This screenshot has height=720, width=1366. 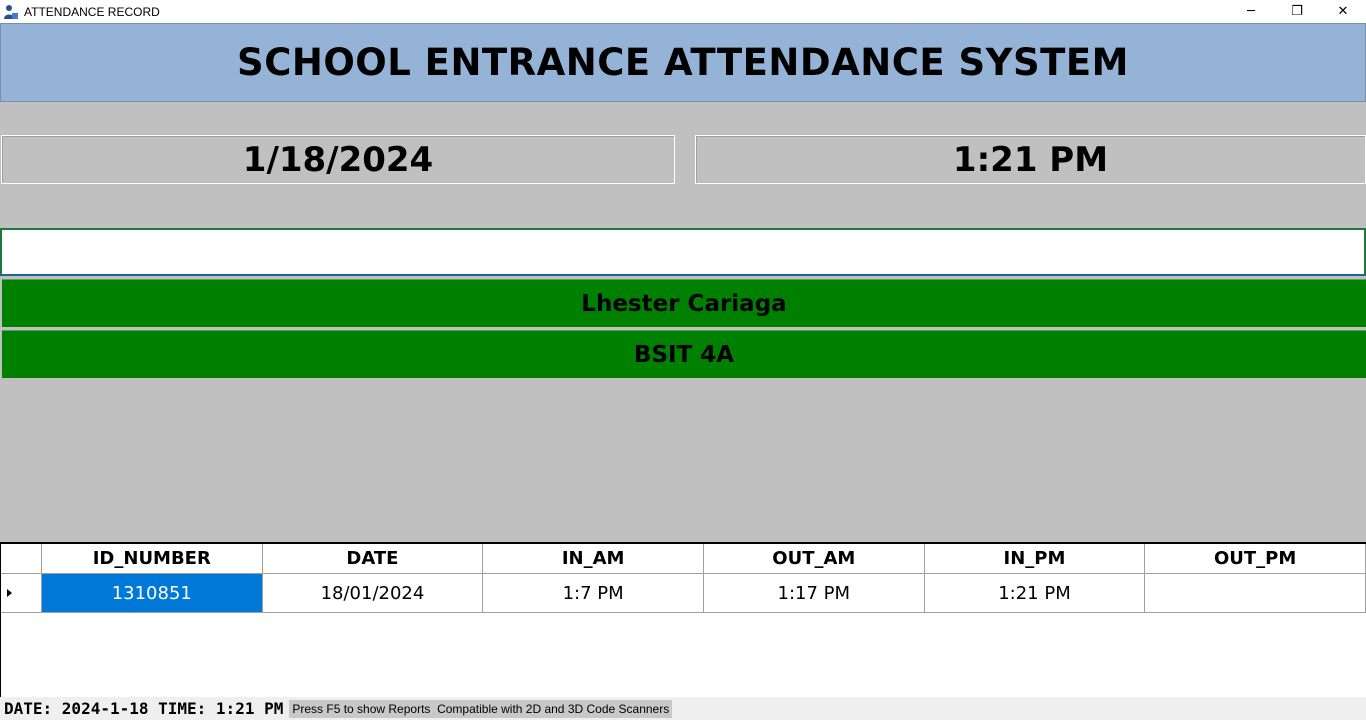 I want to click on cell-id-number: 1310851, so click(x=152, y=593).